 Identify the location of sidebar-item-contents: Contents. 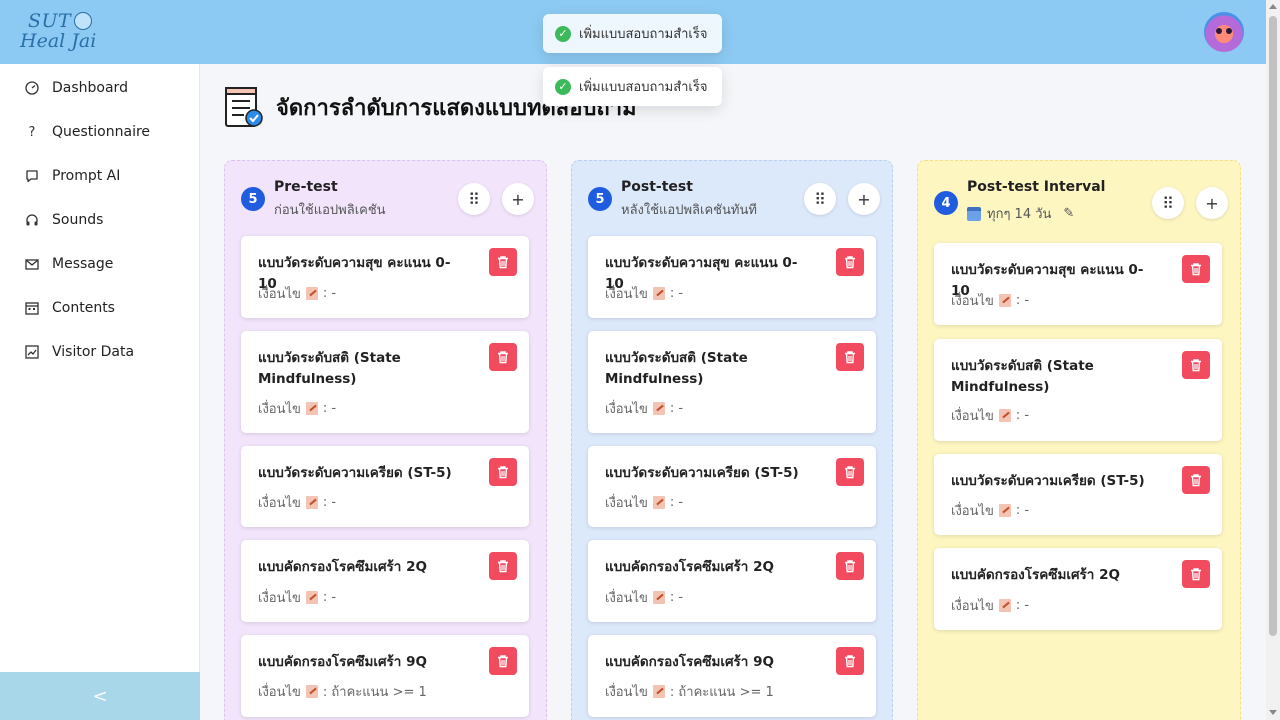
(69, 308).